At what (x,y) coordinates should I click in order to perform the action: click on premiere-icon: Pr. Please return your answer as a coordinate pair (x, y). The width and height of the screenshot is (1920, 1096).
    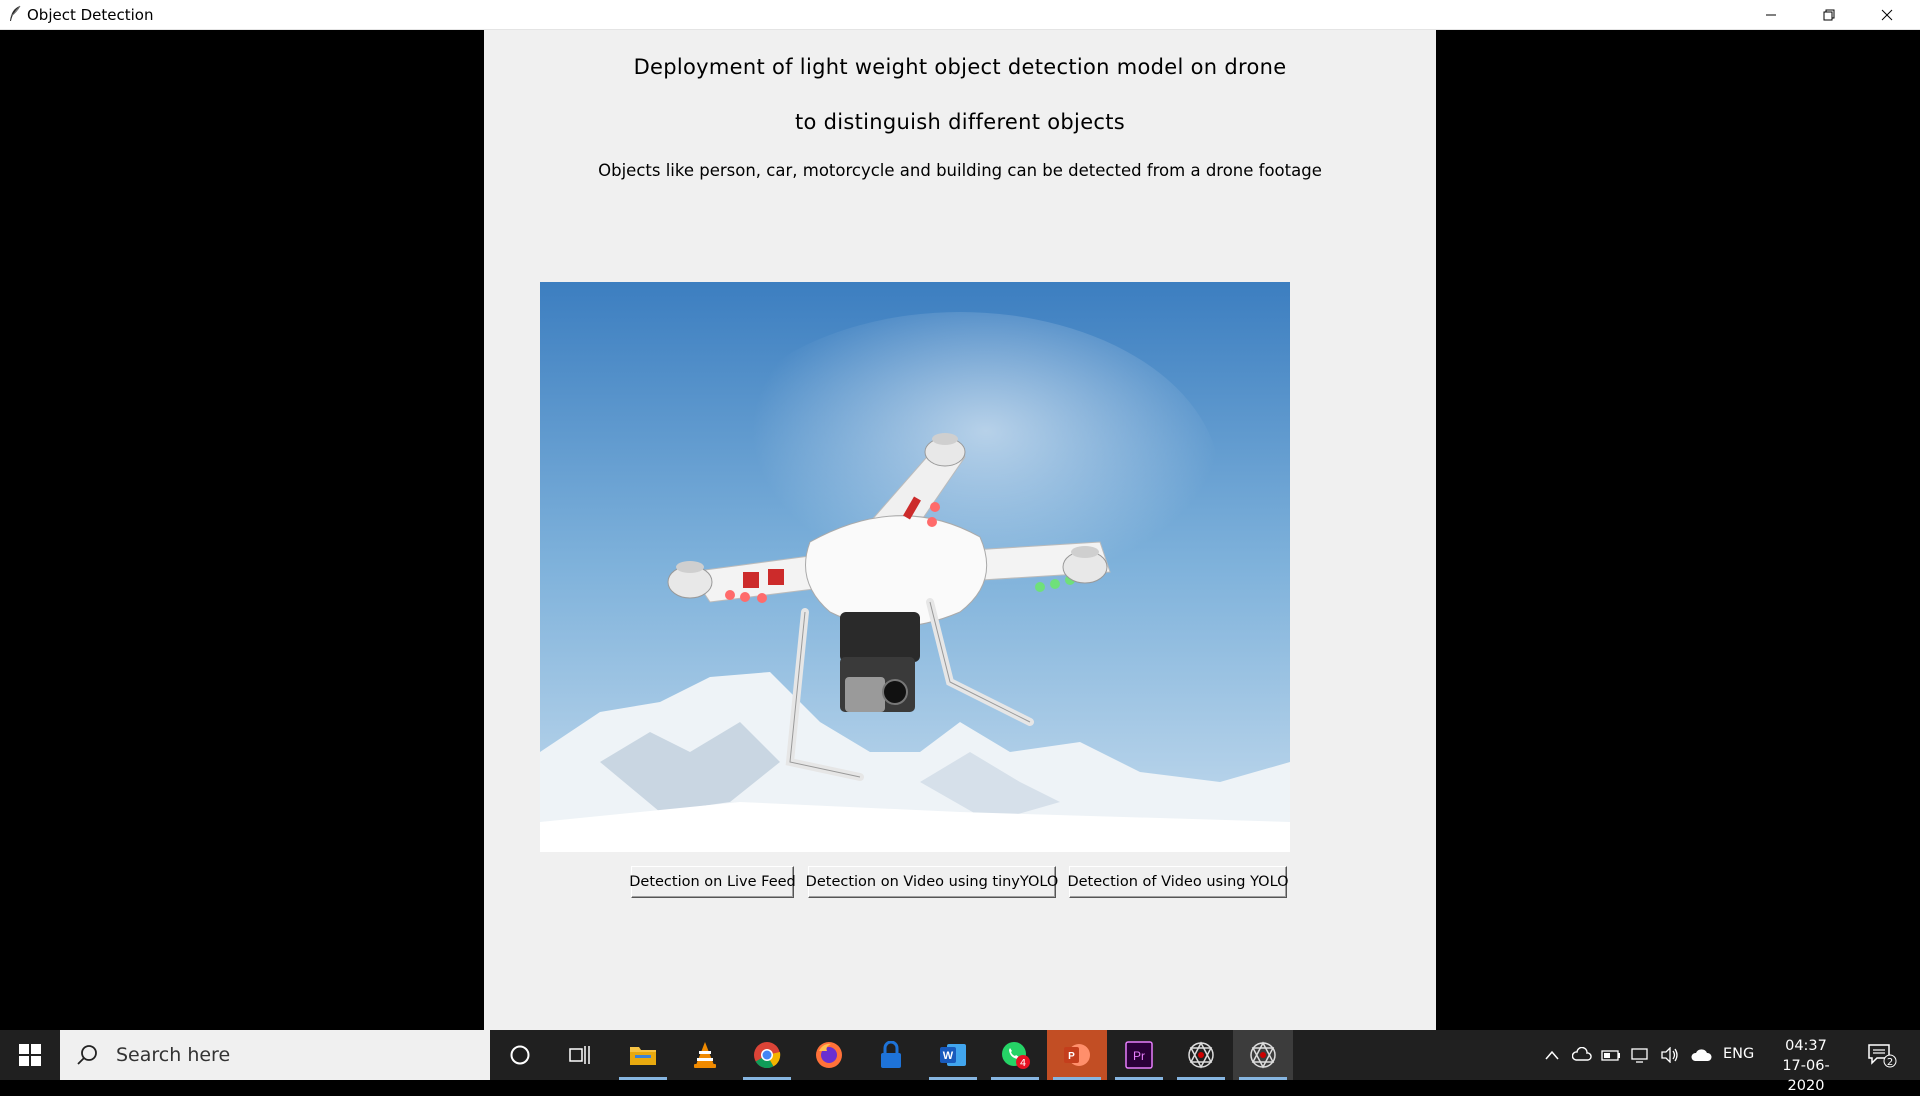
    Looking at the image, I should click on (1139, 1055).